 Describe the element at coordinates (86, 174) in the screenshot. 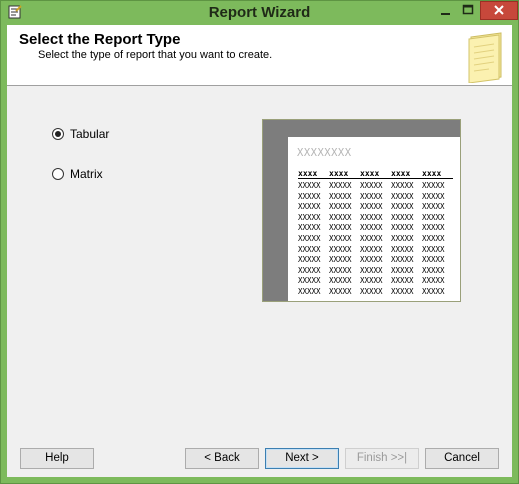

I see `matrix-label: Matrix` at that location.